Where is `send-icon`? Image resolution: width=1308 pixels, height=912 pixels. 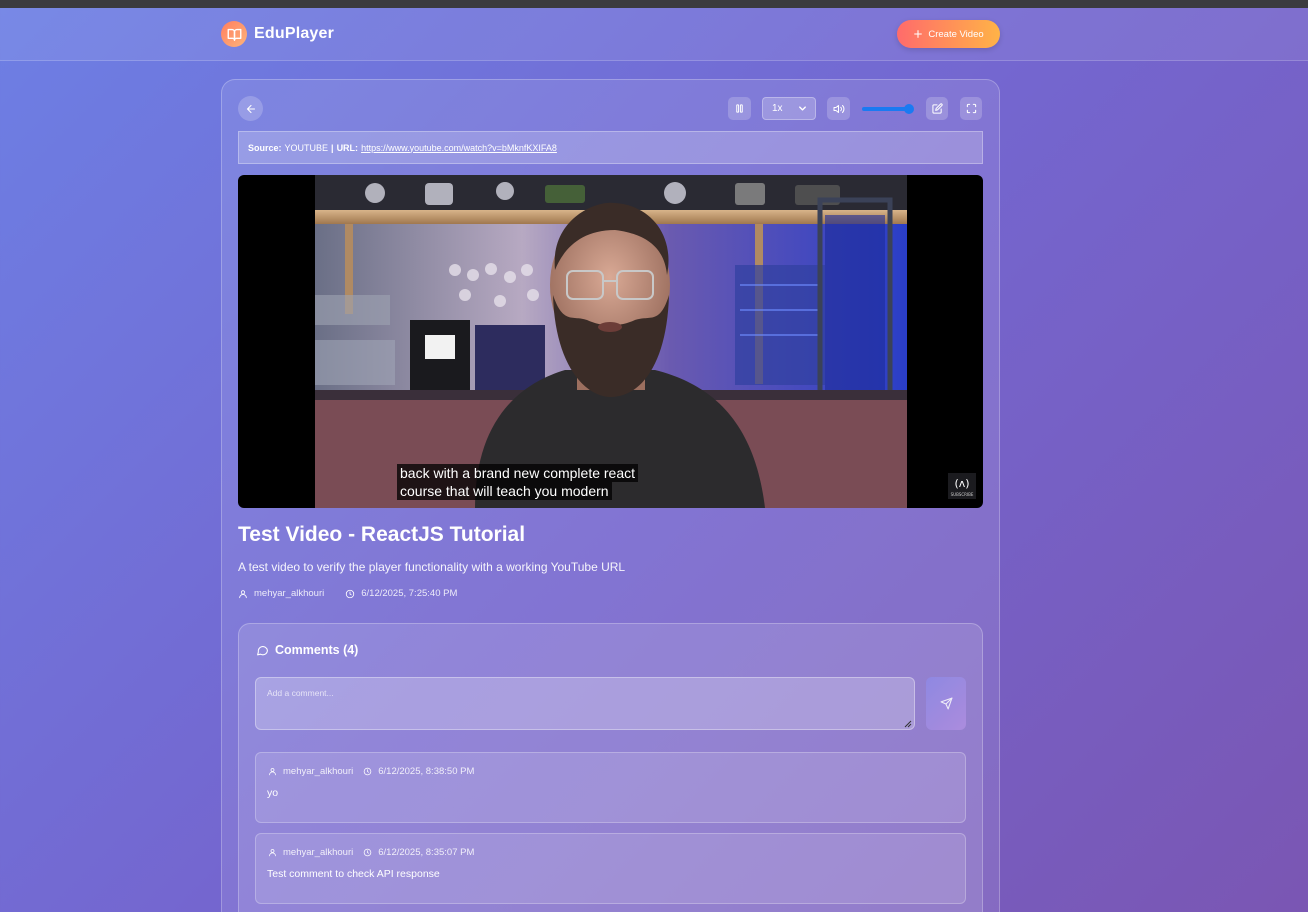 send-icon is located at coordinates (946, 703).